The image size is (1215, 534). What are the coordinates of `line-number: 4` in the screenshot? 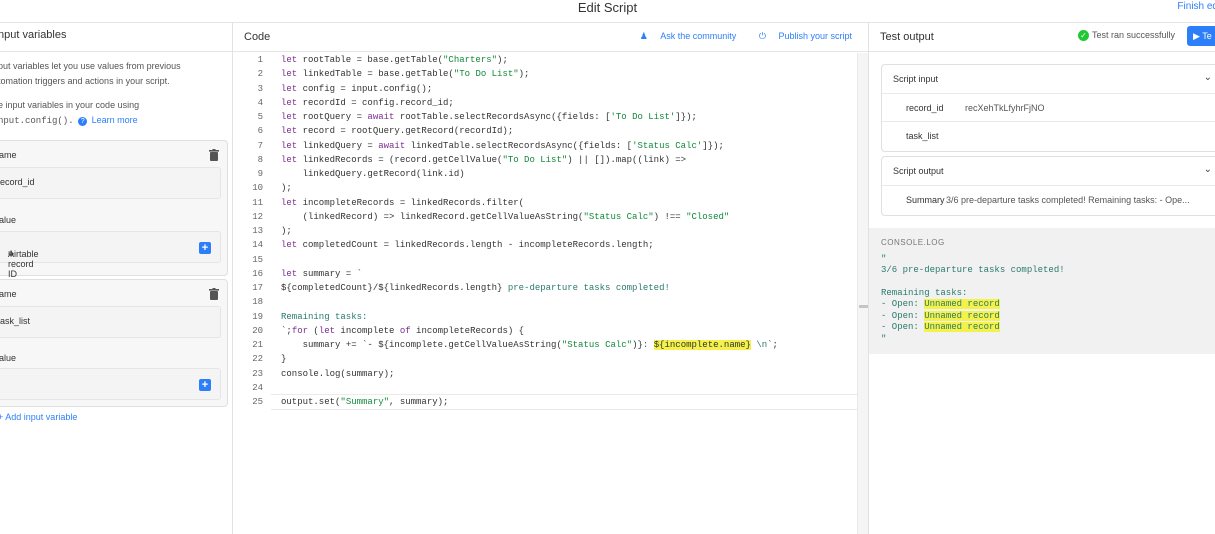 It's located at (260, 102).